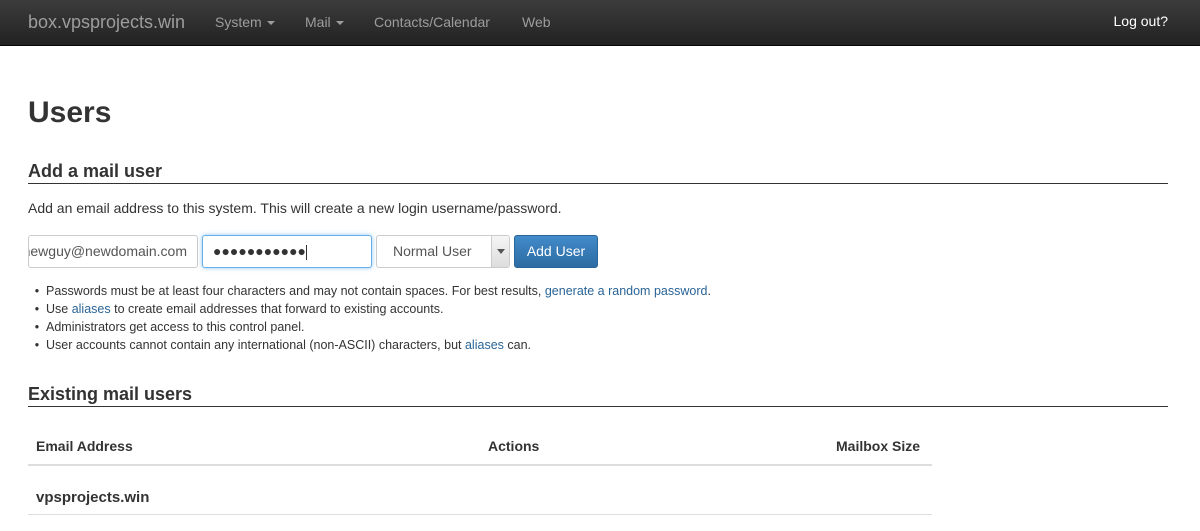 The width and height of the screenshot is (1200, 531). Describe the element at coordinates (709, 291) in the screenshot. I see `help-text: .` at that location.